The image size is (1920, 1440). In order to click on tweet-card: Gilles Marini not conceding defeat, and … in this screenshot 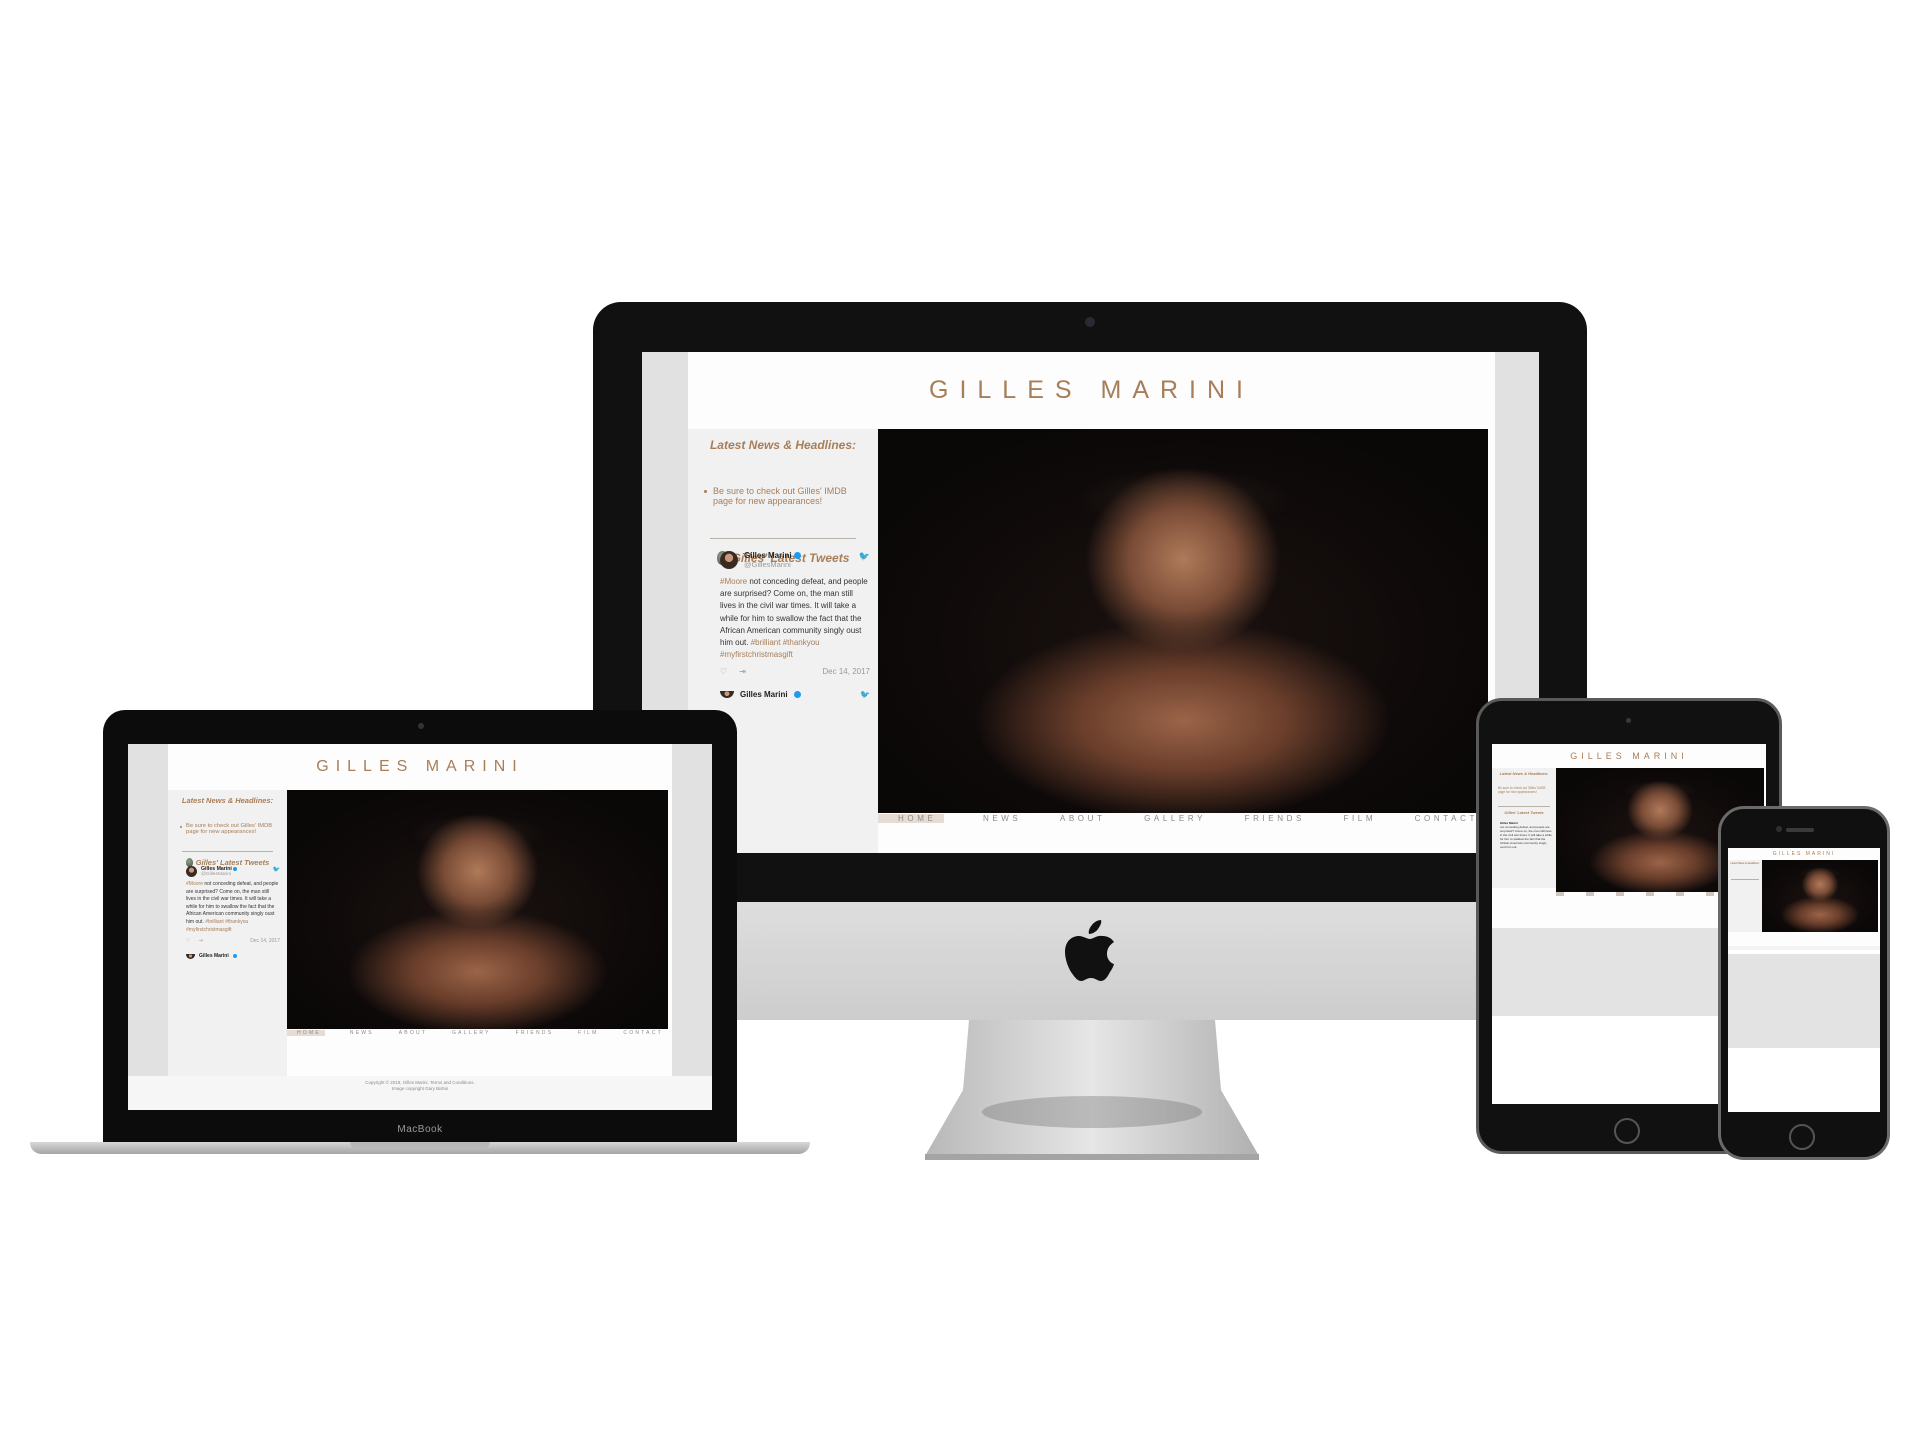, I will do `click(1526, 835)`.